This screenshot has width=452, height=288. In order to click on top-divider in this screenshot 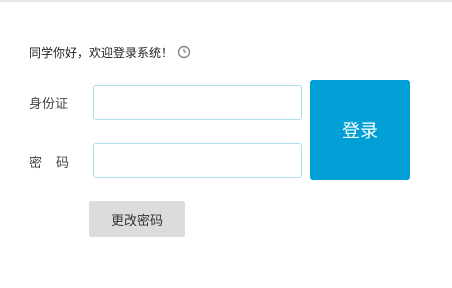, I will do `click(226, 1)`.